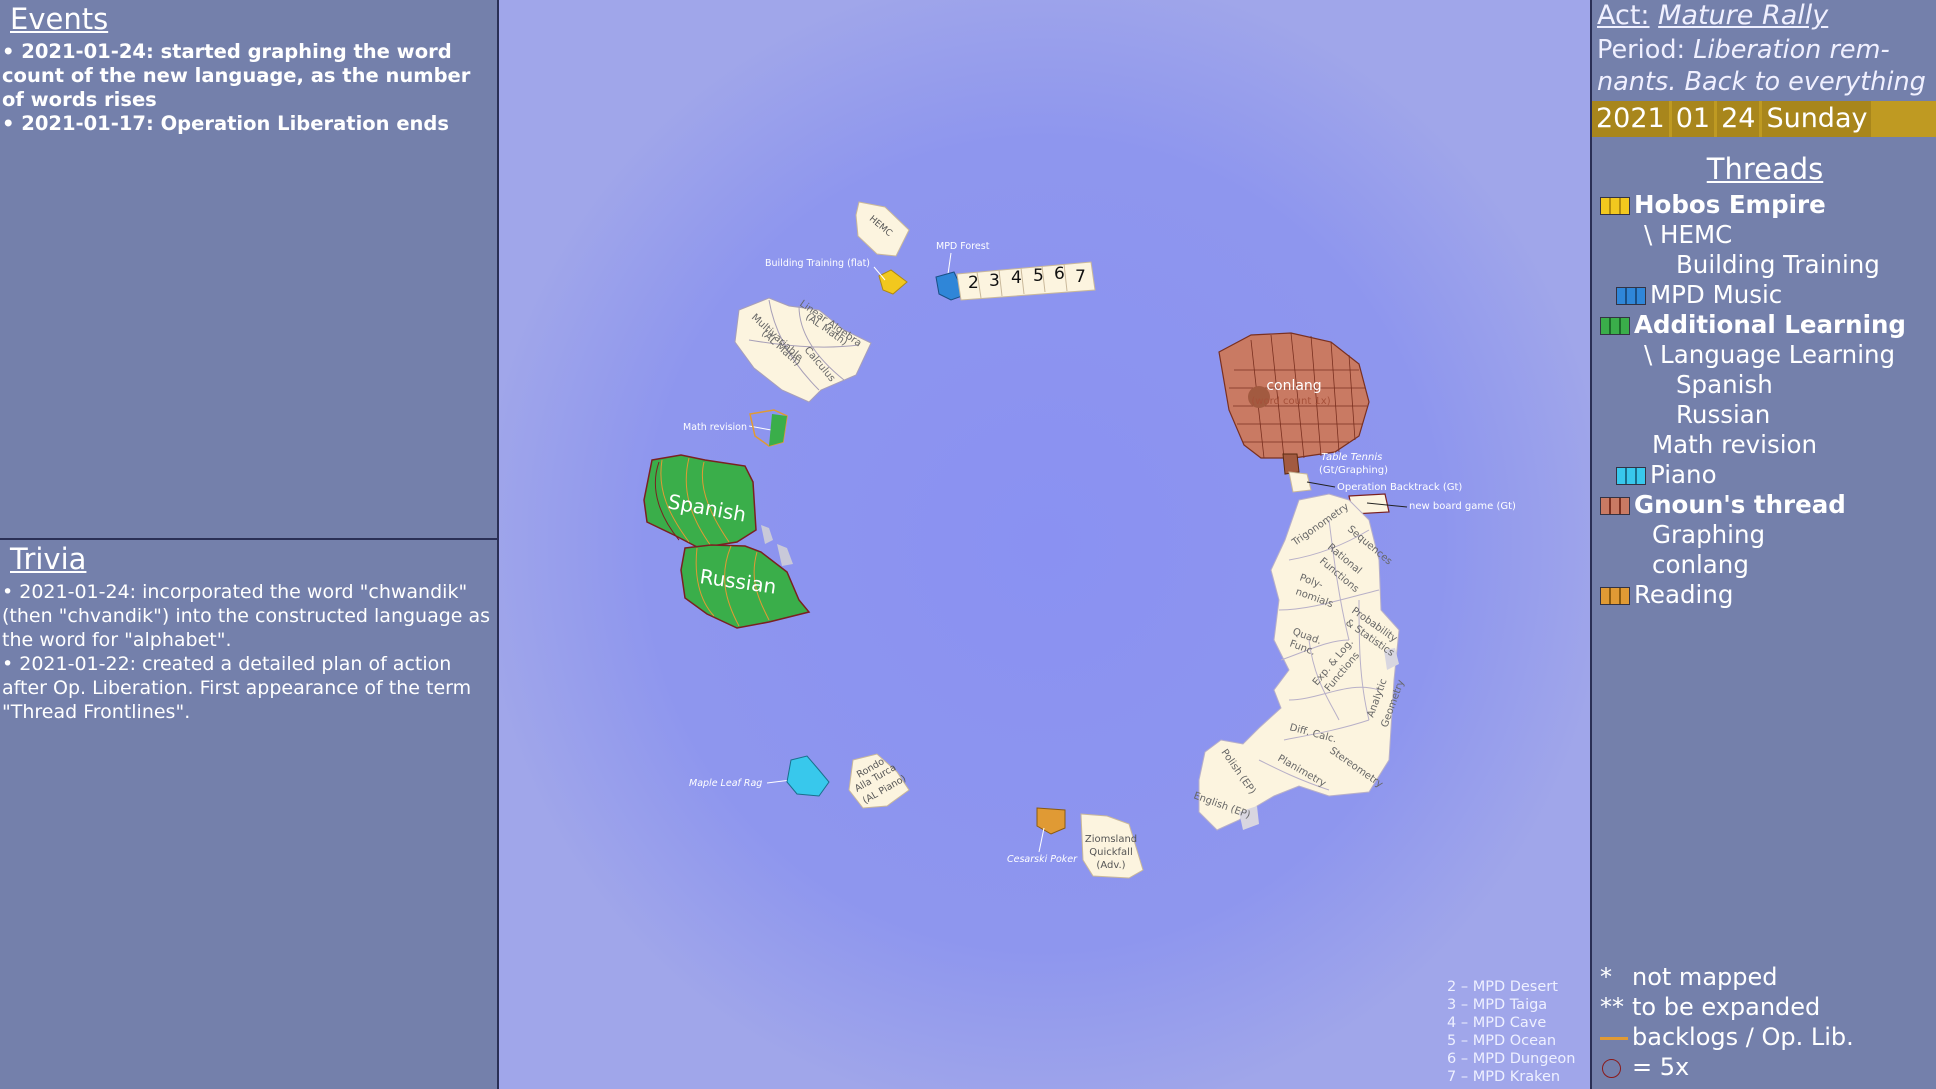 Image resolution: width=1936 pixels, height=1089 pixels. I want to click on building-training-label: Building Training (flat), so click(817, 263).